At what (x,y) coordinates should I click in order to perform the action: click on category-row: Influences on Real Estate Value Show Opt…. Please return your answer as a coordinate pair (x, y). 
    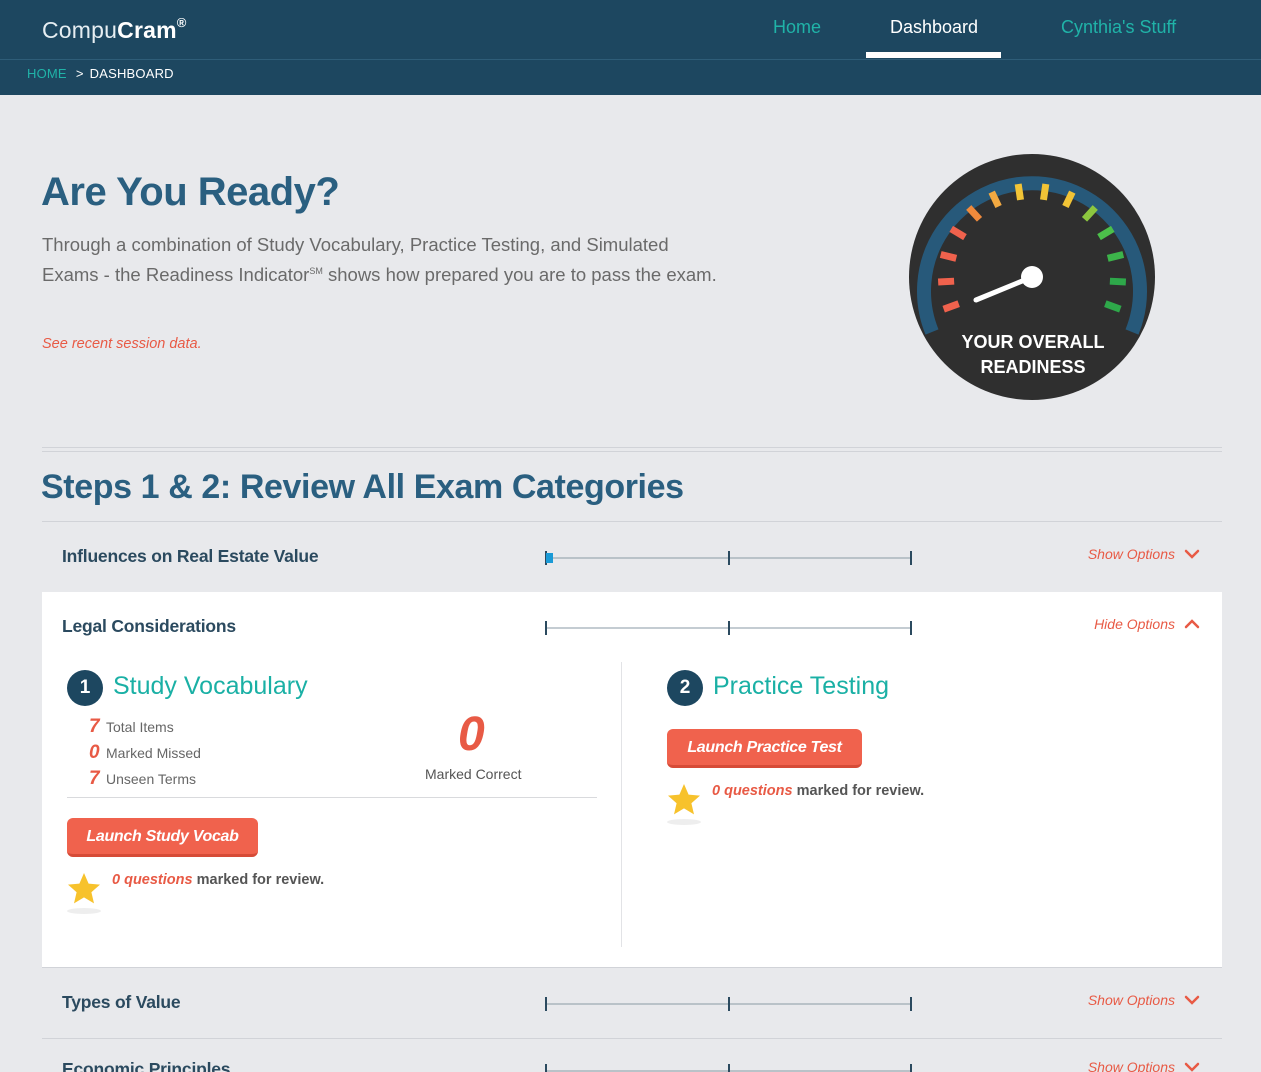
    Looking at the image, I should click on (632, 557).